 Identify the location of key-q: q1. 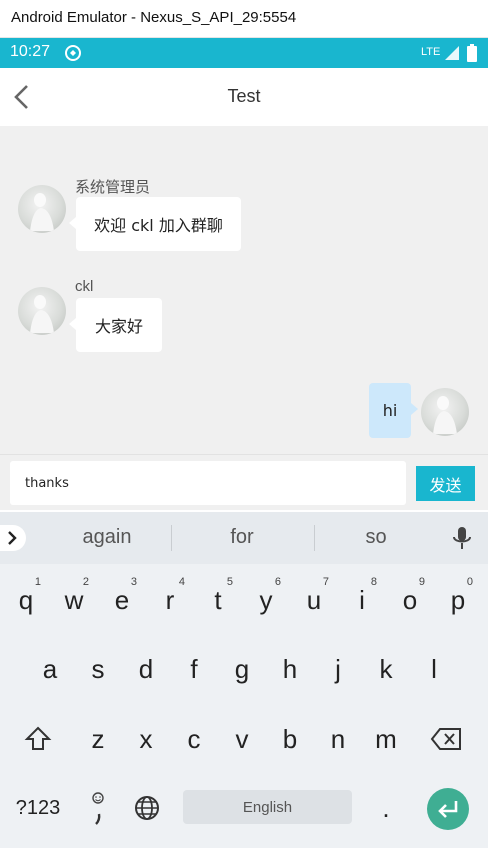
(26, 600).